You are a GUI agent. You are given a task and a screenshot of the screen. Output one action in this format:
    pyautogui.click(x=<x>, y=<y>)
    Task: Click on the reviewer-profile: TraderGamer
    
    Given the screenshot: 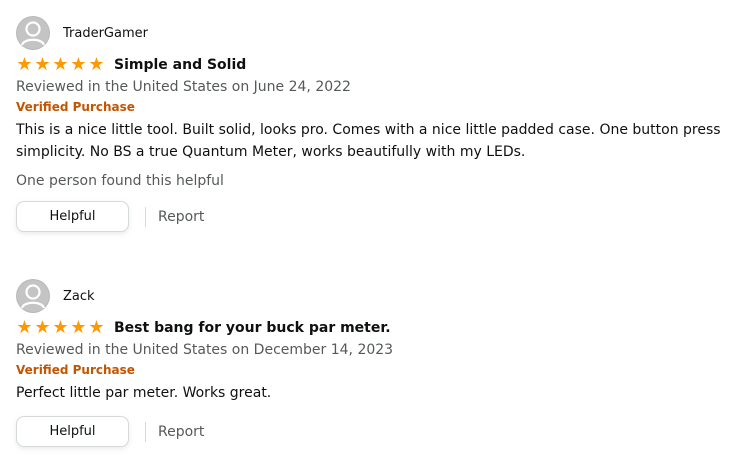 What is the action you would take?
    pyautogui.click(x=383, y=33)
    